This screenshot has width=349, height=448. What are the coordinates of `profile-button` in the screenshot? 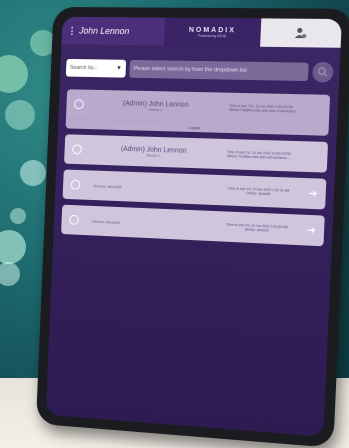 It's located at (300, 33).